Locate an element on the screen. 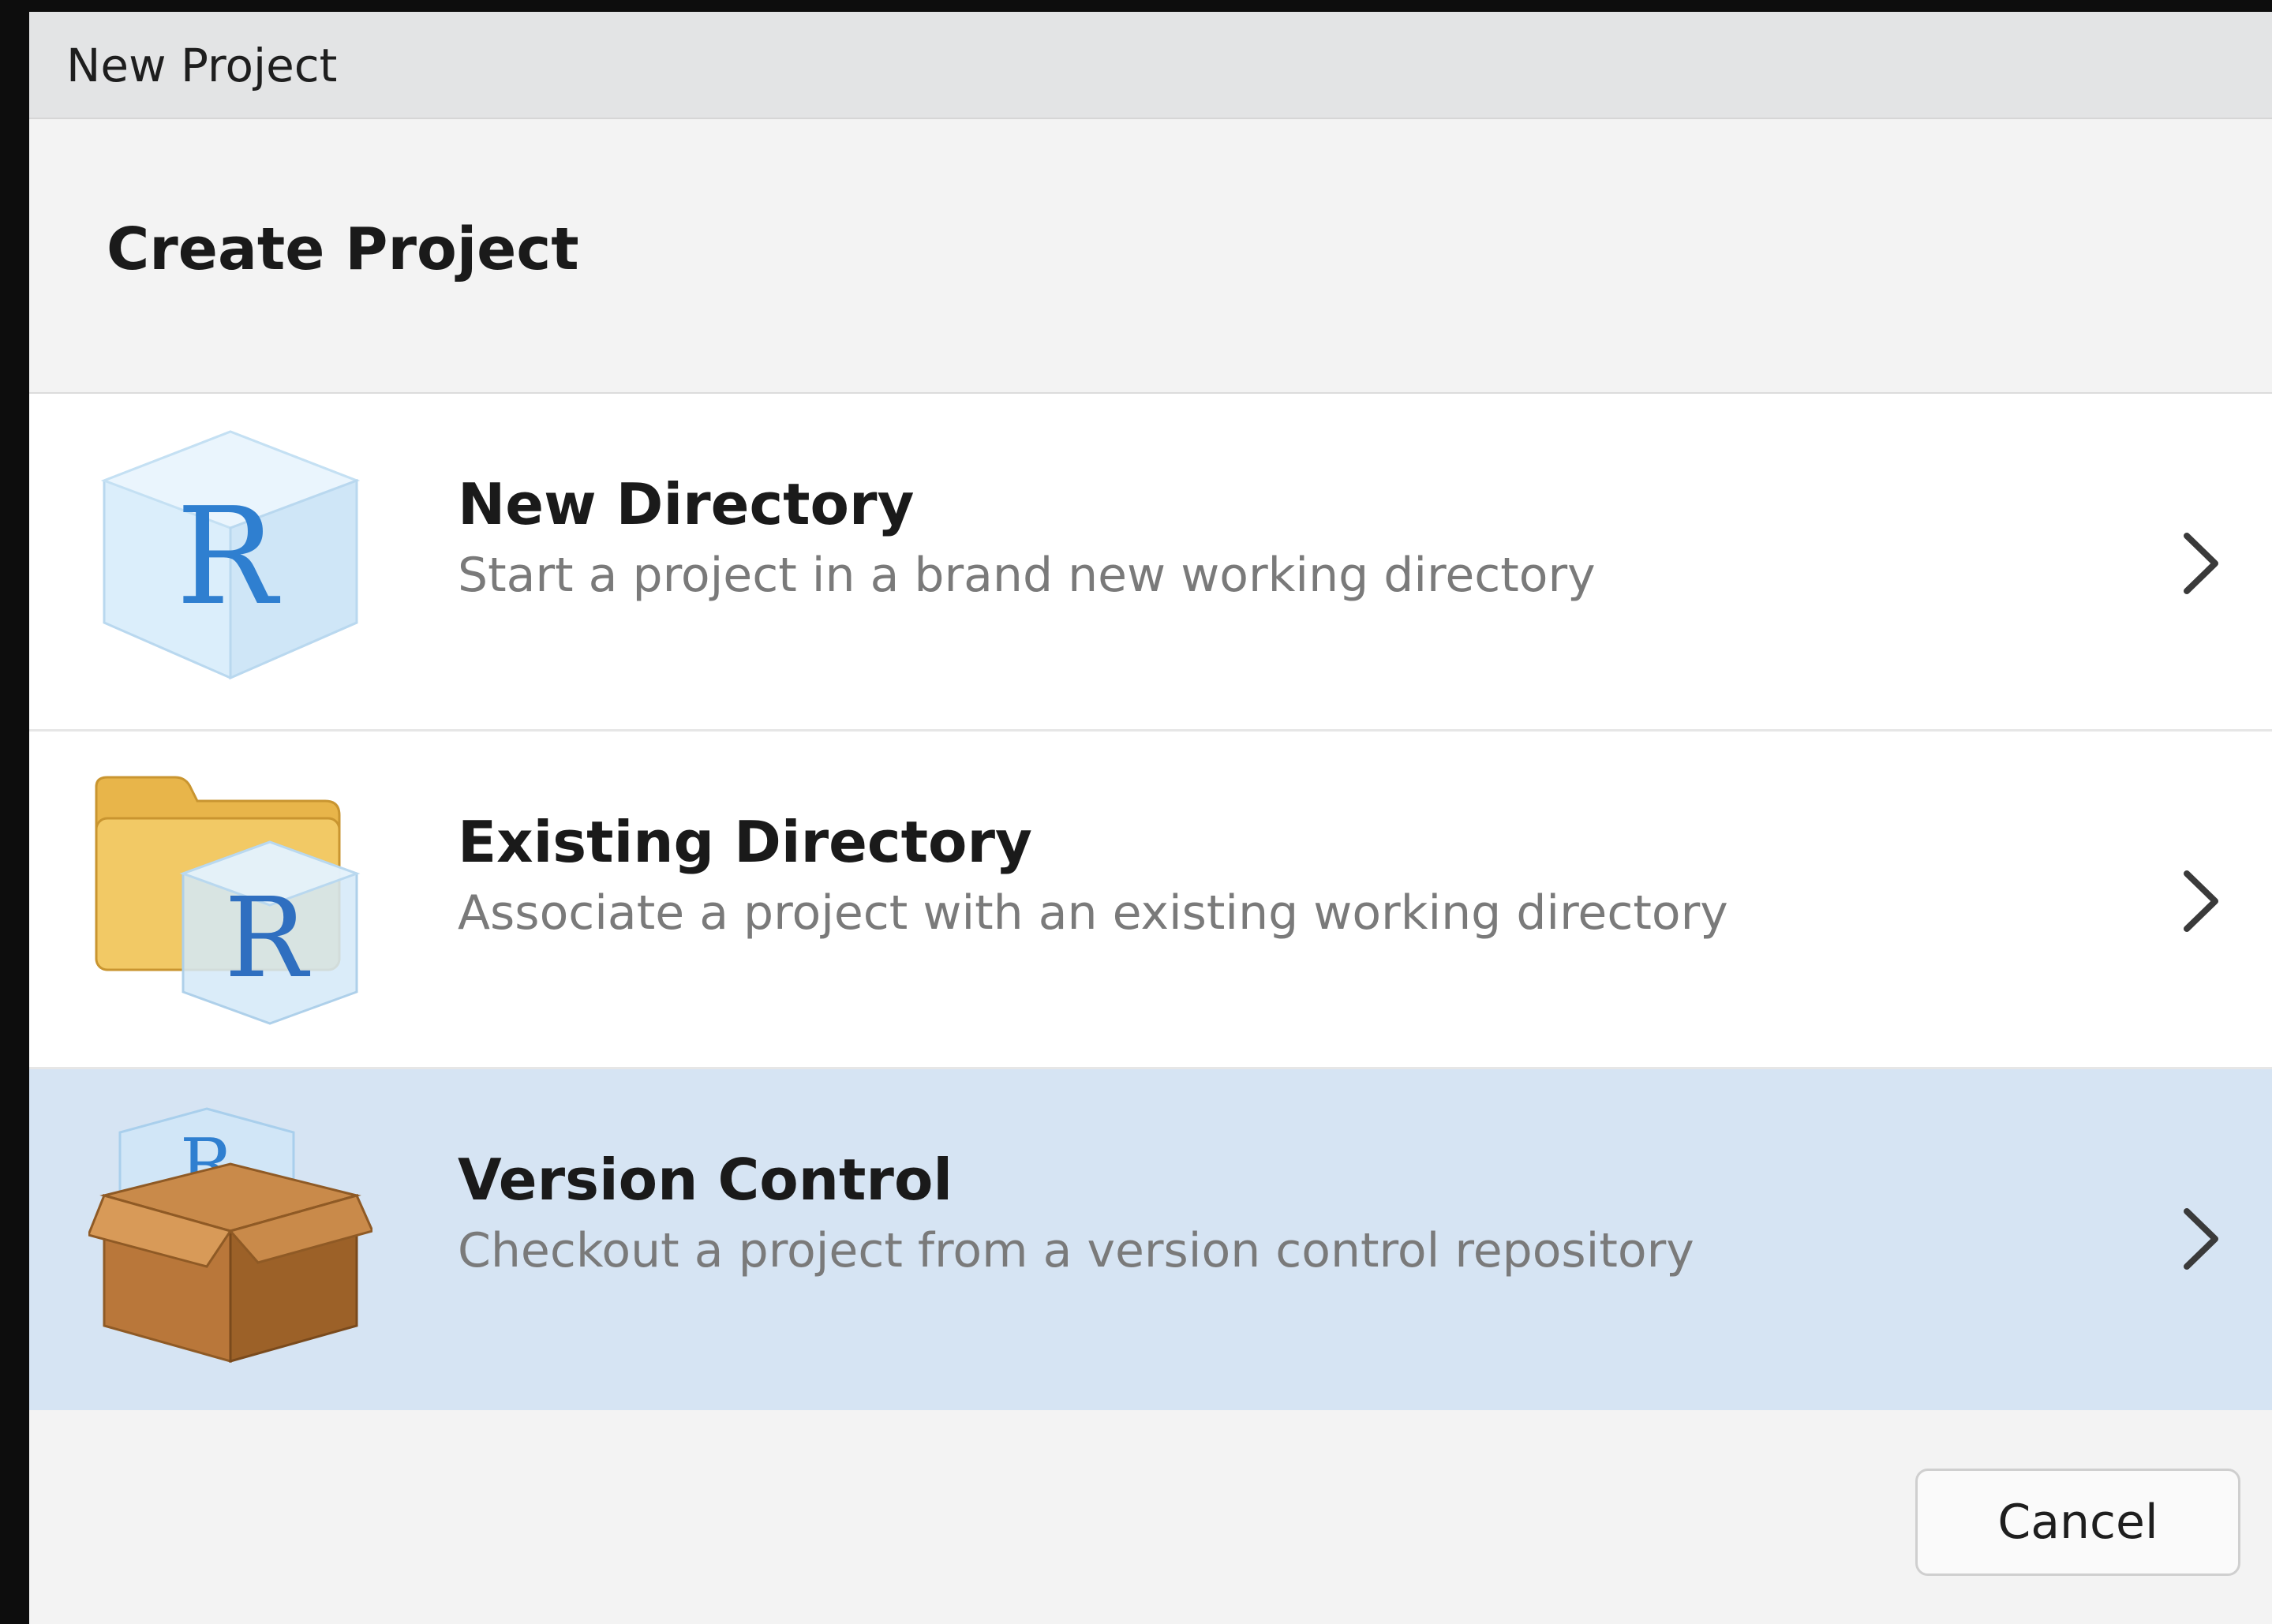 The image size is (2272, 1624). option-title: New Directory is located at coordinates (686, 504).